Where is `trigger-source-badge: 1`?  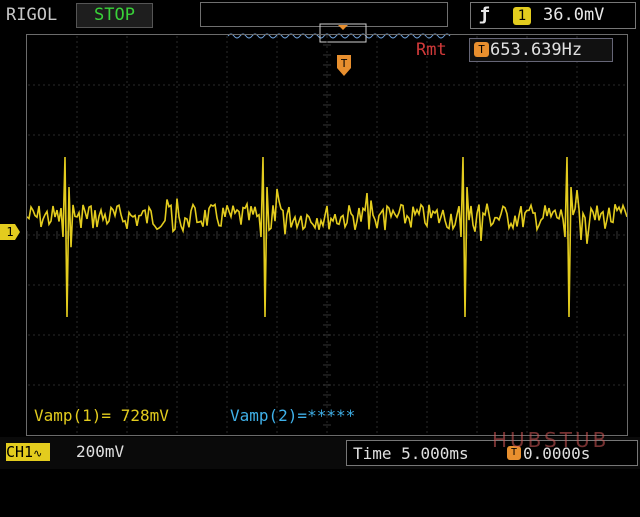
trigger-source-badge: 1 is located at coordinates (522, 16).